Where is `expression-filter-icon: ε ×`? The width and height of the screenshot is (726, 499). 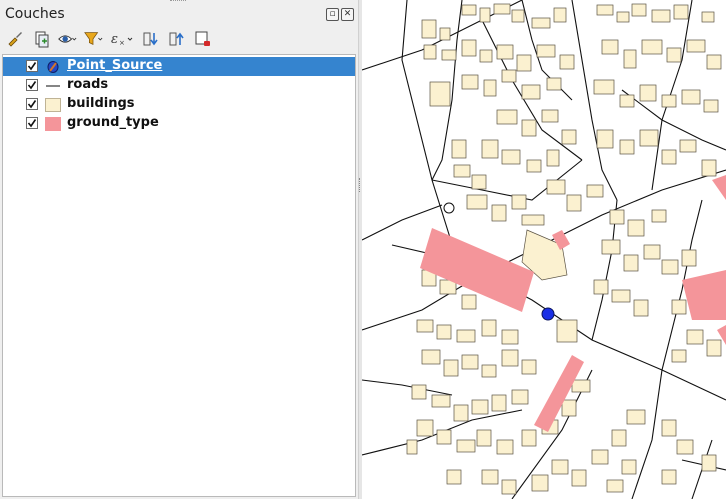 expression-filter-icon: ε × is located at coordinates (122, 39).